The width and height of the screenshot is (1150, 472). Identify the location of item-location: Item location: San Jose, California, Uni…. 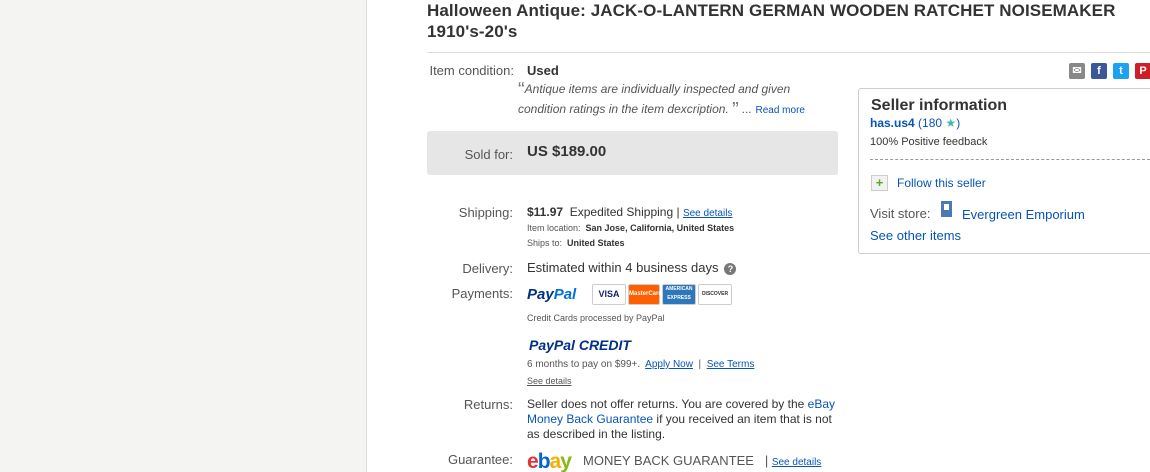
(630, 228).